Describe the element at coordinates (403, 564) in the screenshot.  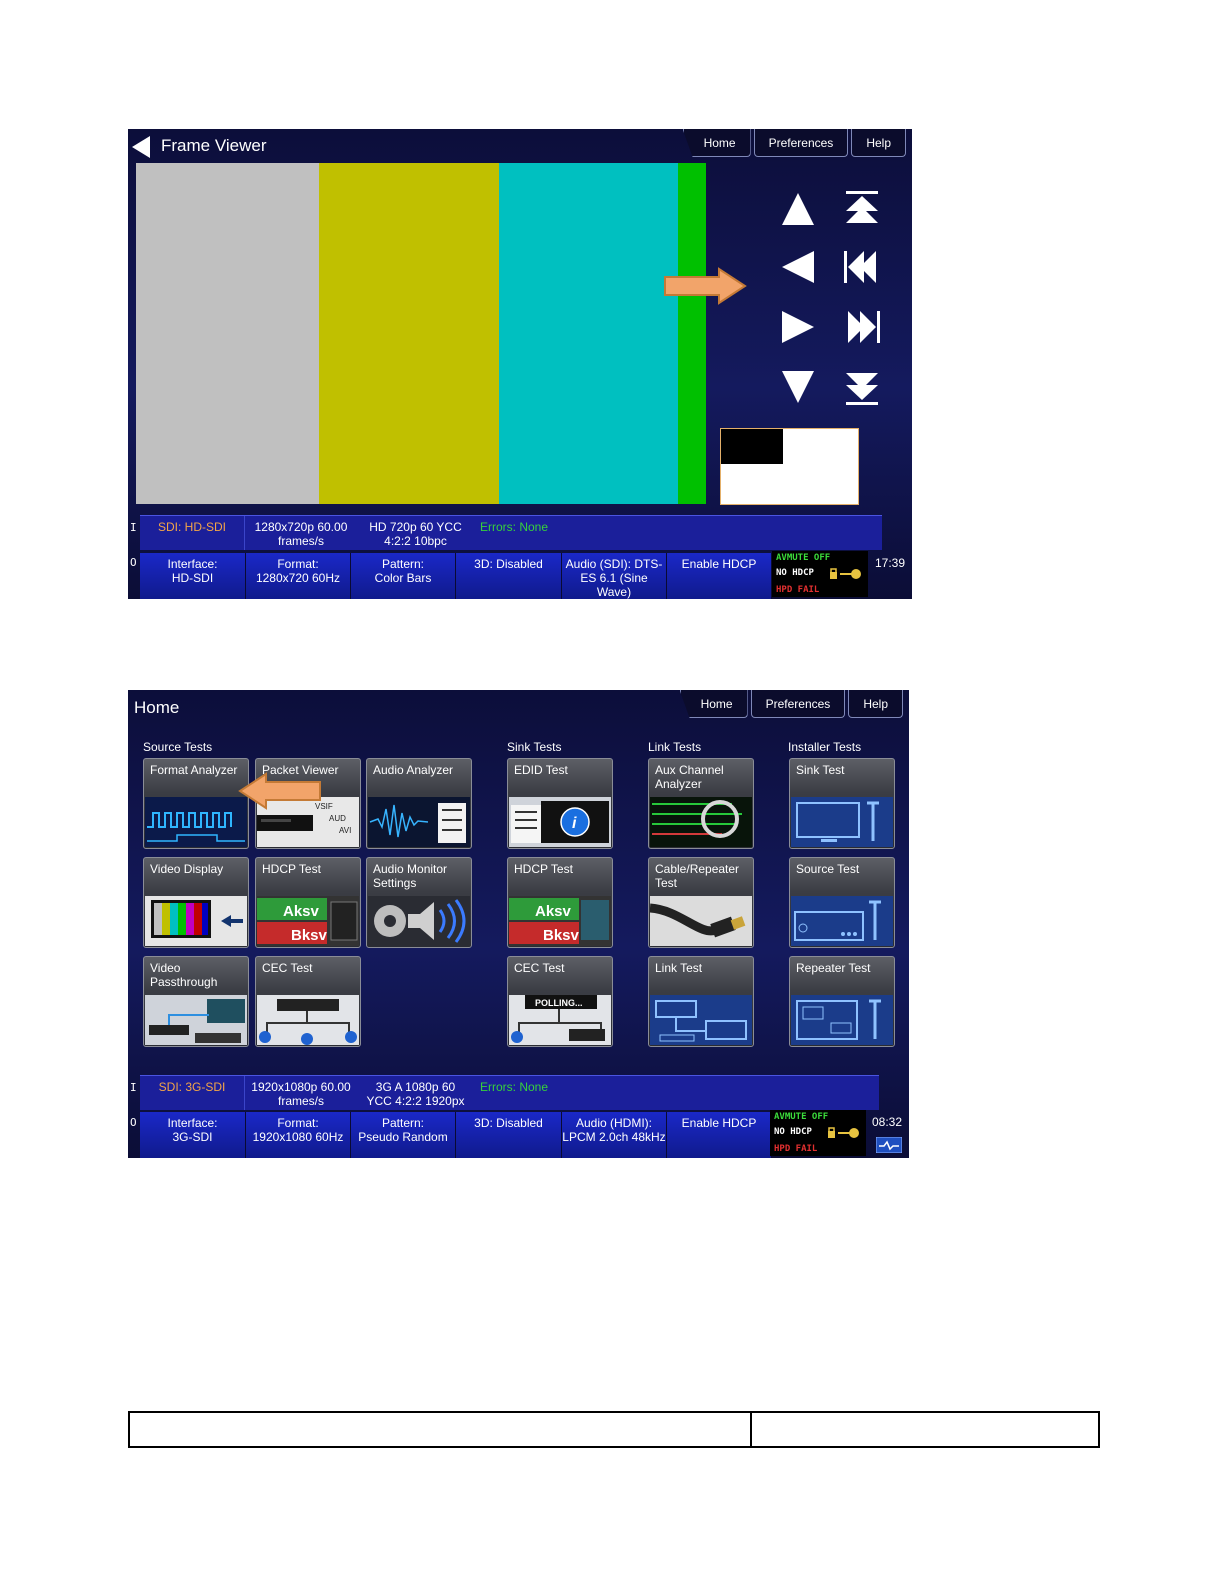
I see `pattern-label: Pattern:` at that location.